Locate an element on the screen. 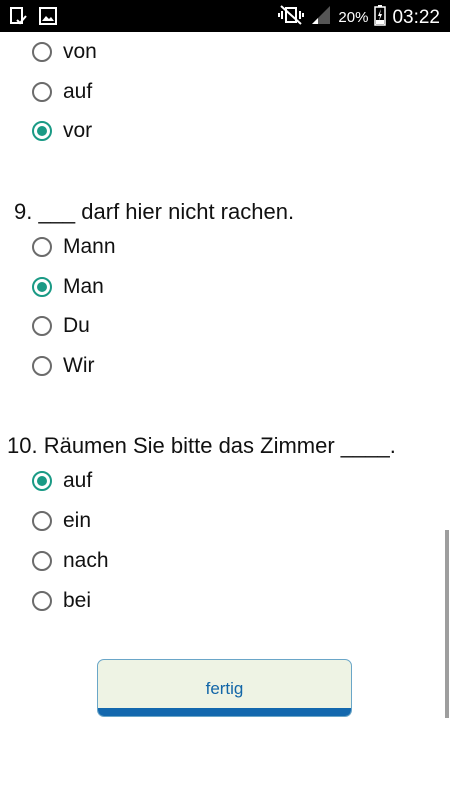  radio-option: Du is located at coordinates (61, 326).